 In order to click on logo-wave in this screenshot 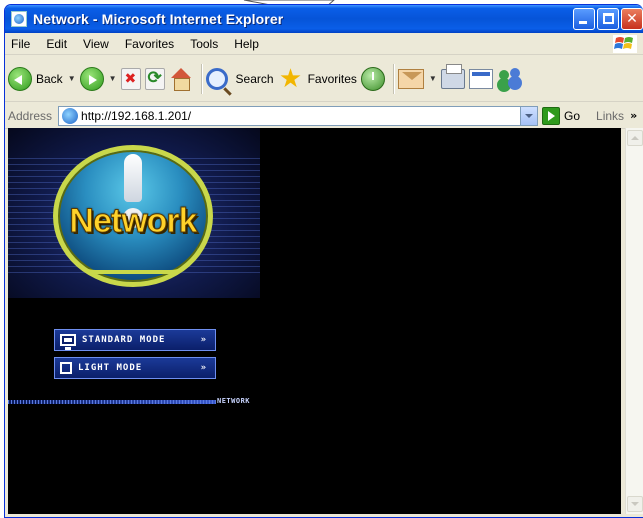, I will do `click(133, 260)`.